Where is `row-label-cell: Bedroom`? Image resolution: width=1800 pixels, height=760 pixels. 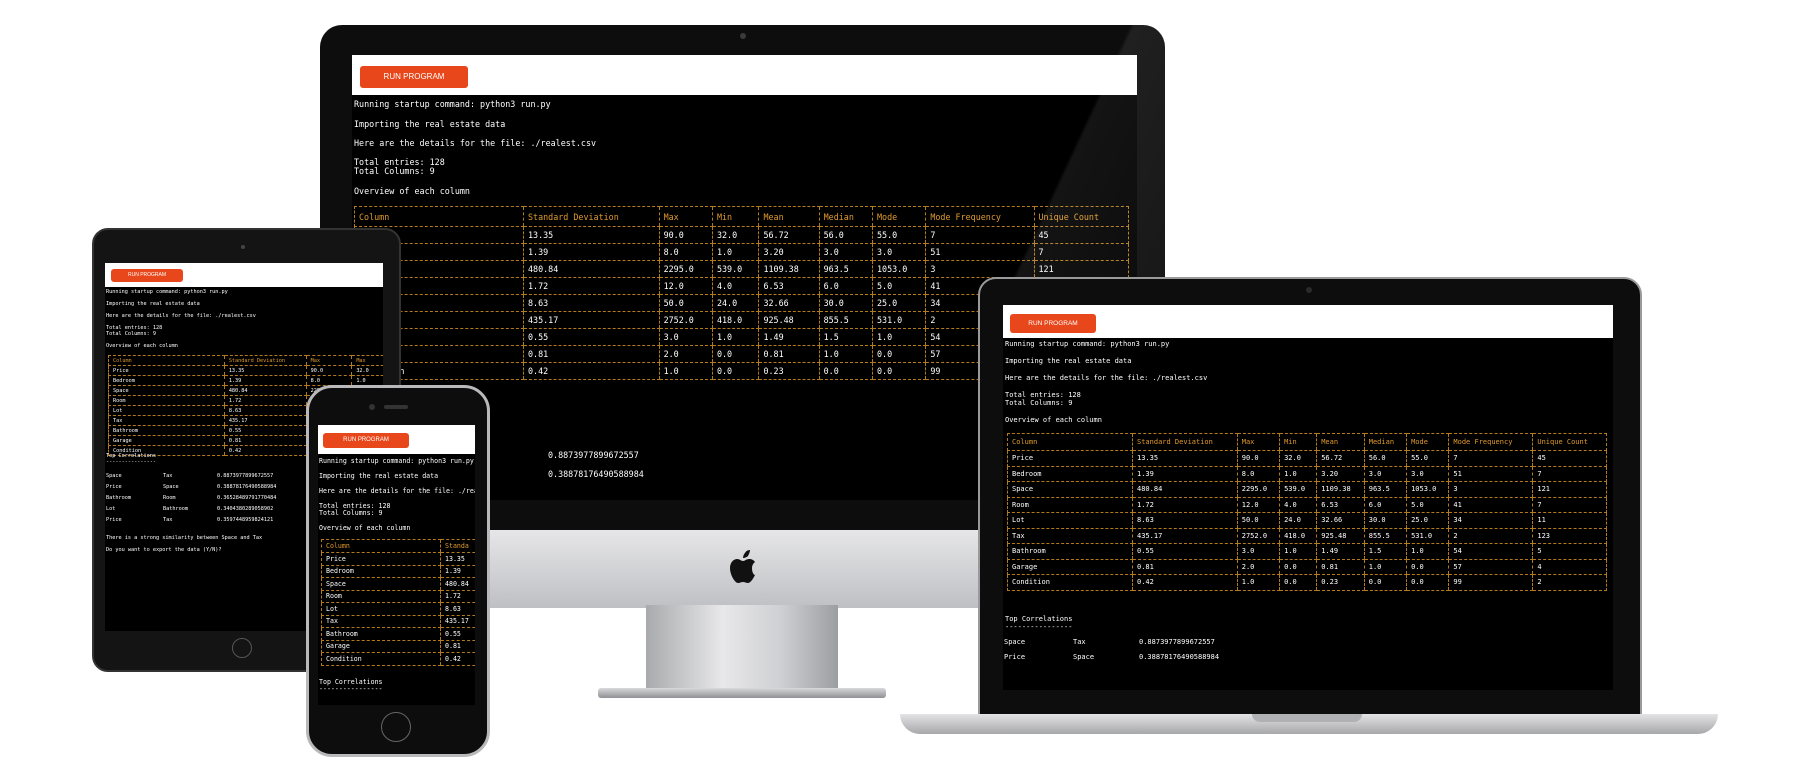
row-label-cell: Bedroom is located at coordinates (166, 380).